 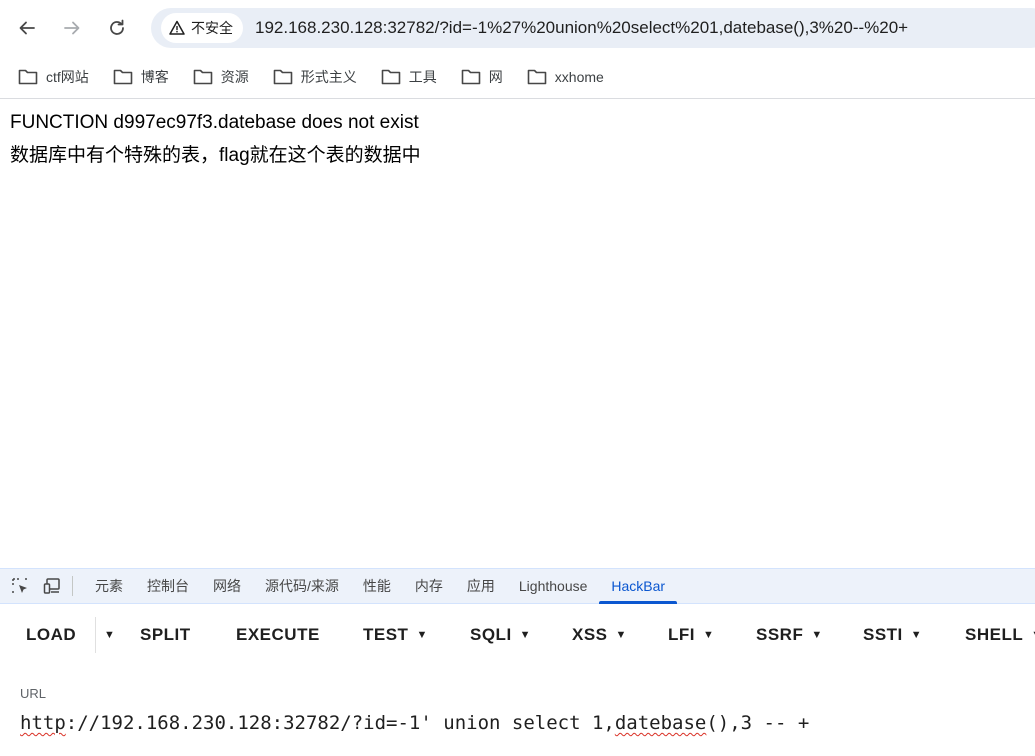 I want to click on test-label: TEST, so click(x=386, y=634).